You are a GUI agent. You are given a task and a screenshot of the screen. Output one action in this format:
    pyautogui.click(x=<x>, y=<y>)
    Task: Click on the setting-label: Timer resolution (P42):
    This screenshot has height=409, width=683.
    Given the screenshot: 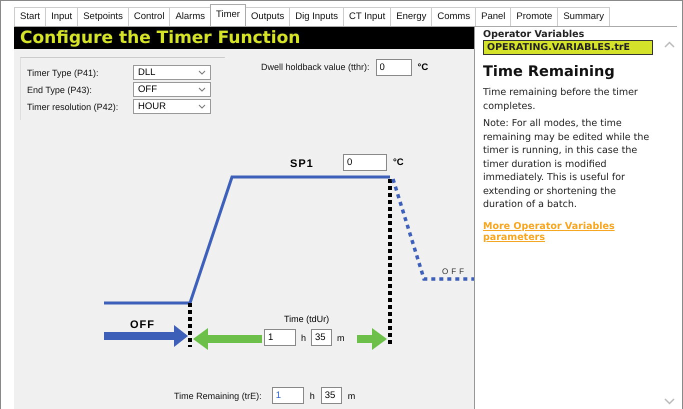 What is the action you would take?
    pyautogui.click(x=73, y=107)
    